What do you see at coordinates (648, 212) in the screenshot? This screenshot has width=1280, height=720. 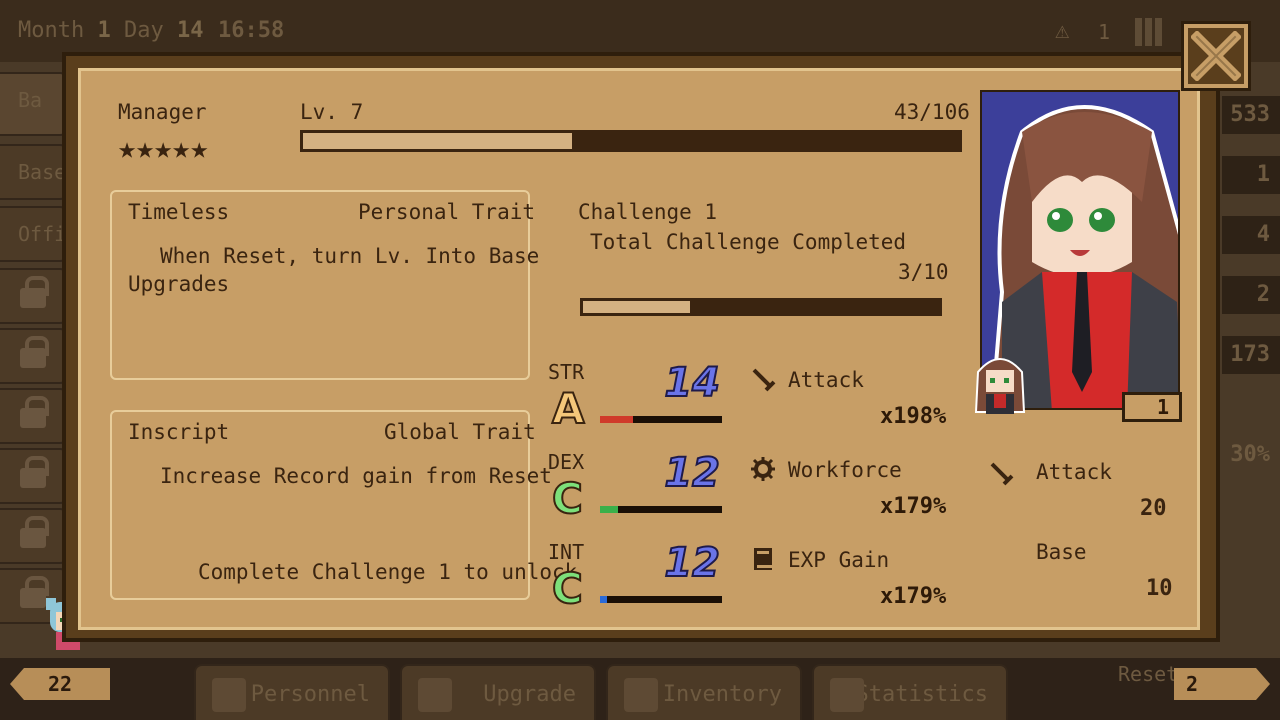 I see `challenge-title: Challenge 1` at bounding box center [648, 212].